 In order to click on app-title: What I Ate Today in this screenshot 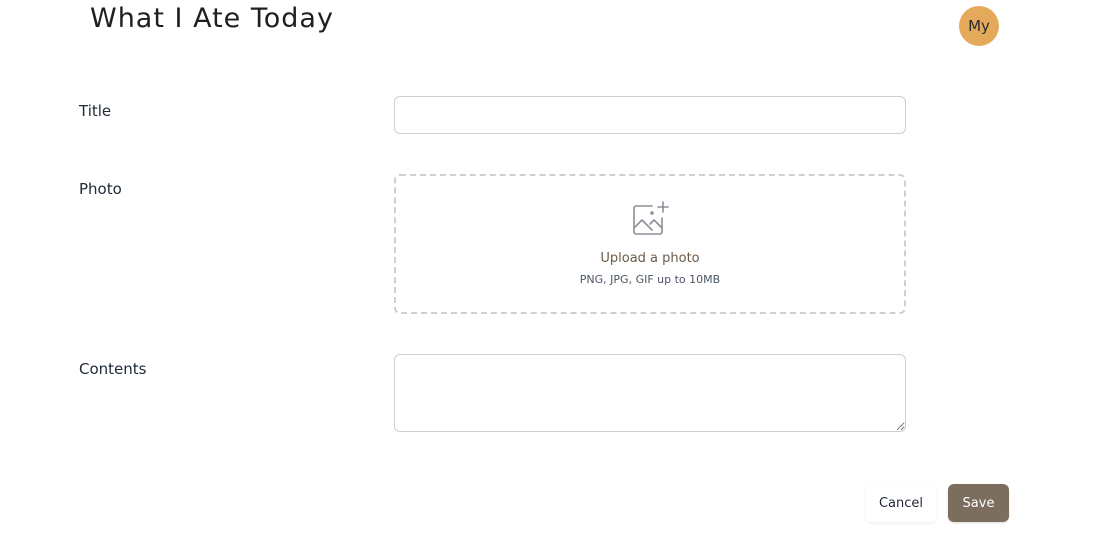, I will do `click(212, 18)`.